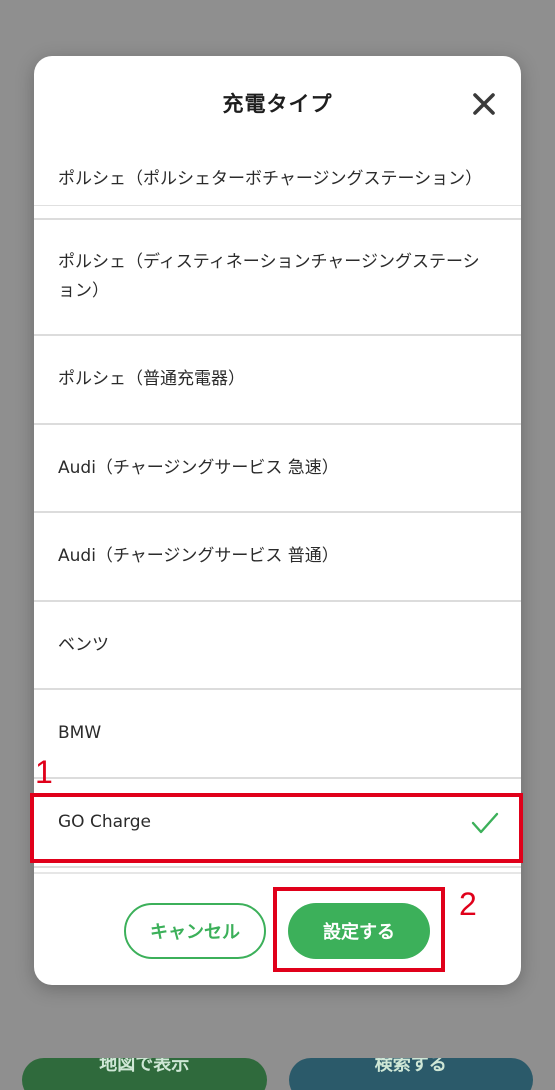 The width and height of the screenshot is (555, 1090). I want to click on background-bottom-bar: 地図で表示 検索する, so click(277, 1074).